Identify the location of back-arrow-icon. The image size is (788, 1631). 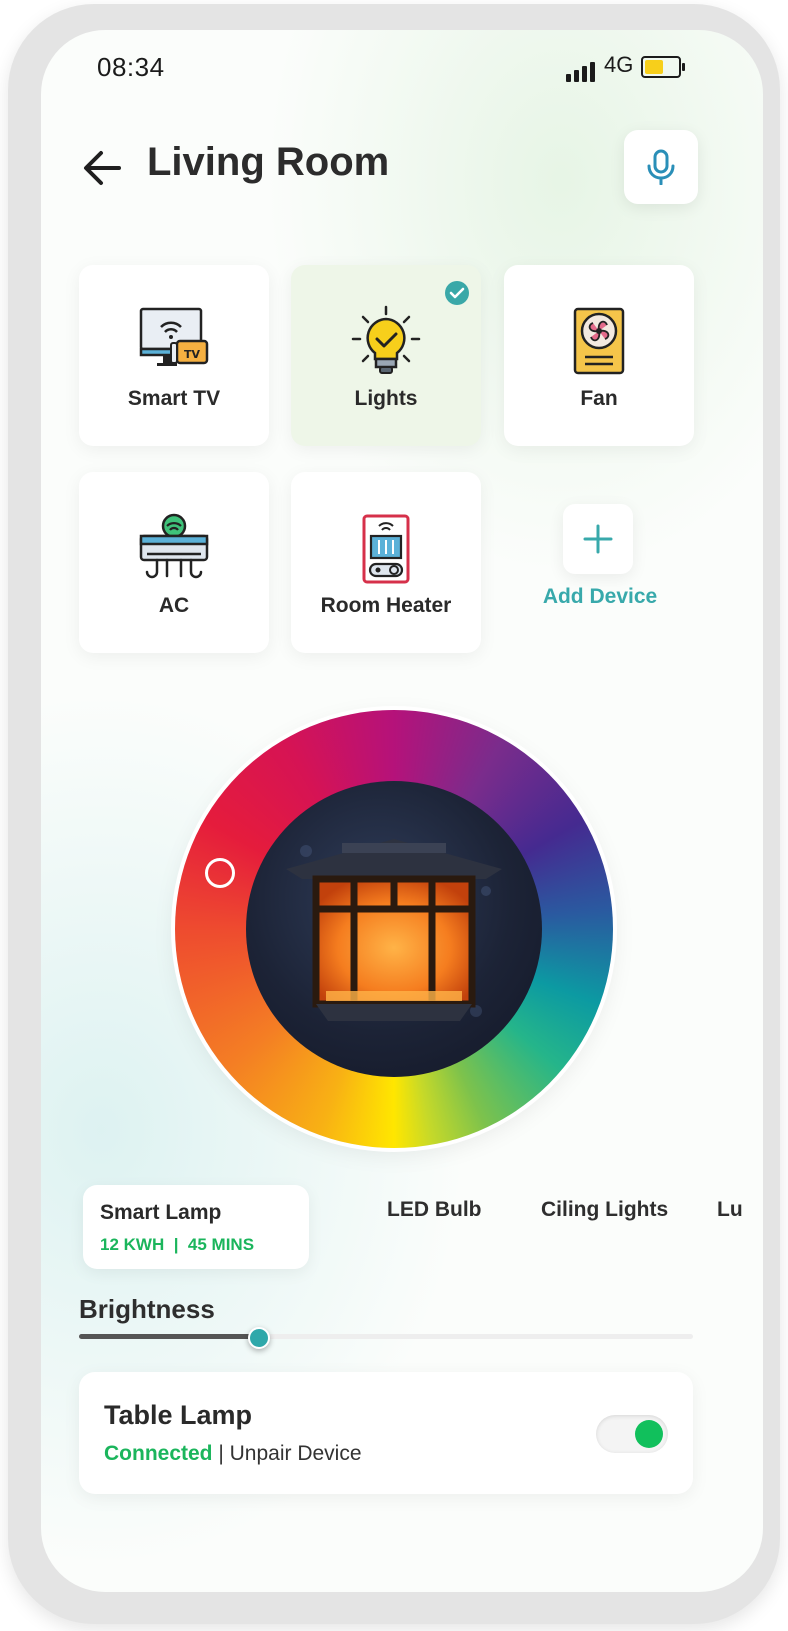
(103, 168).